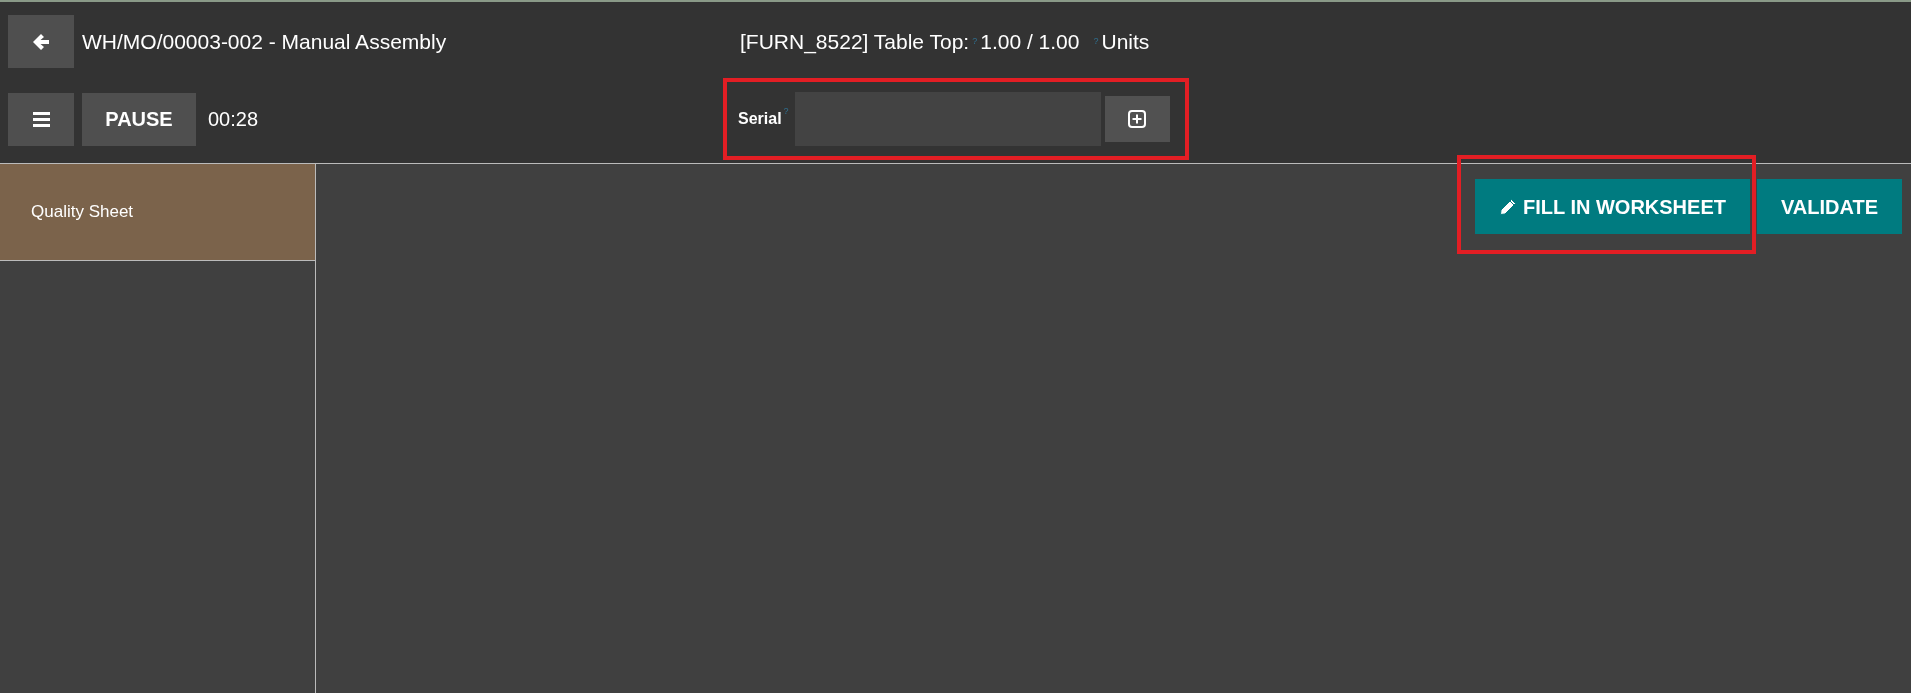  Describe the element at coordinates (157, 212) in the screenshot. I see `sidebar-item: Quality Sheet` at that location.